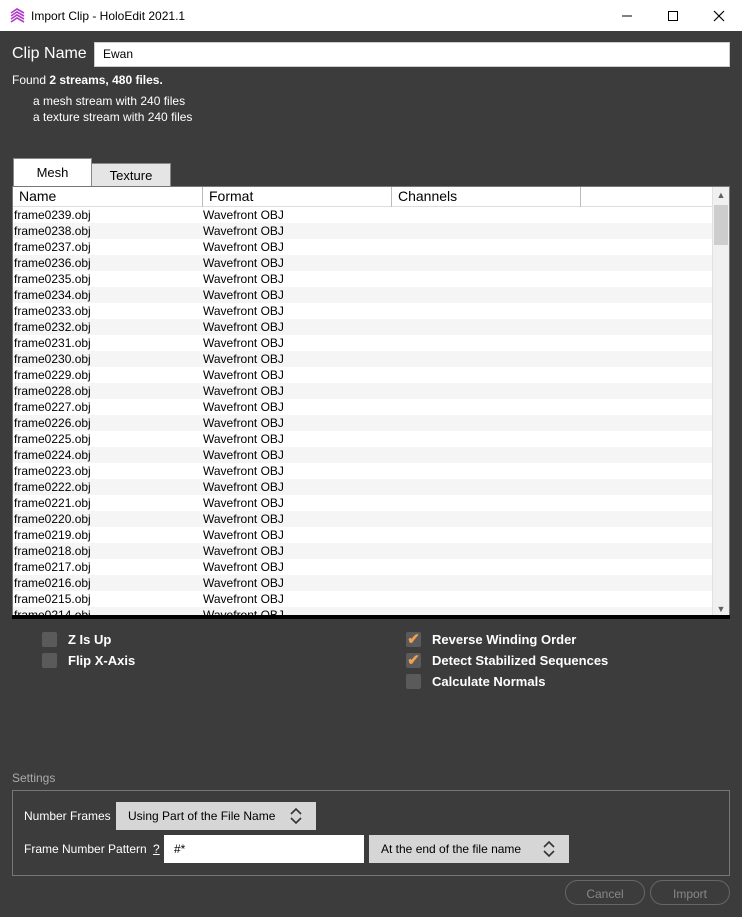 Image resolution: width=742 pixels, height=917 pixels. Describe the element at coordinates (137, 80) in the screenshot. I see `found-files: 480 files.` at that location.